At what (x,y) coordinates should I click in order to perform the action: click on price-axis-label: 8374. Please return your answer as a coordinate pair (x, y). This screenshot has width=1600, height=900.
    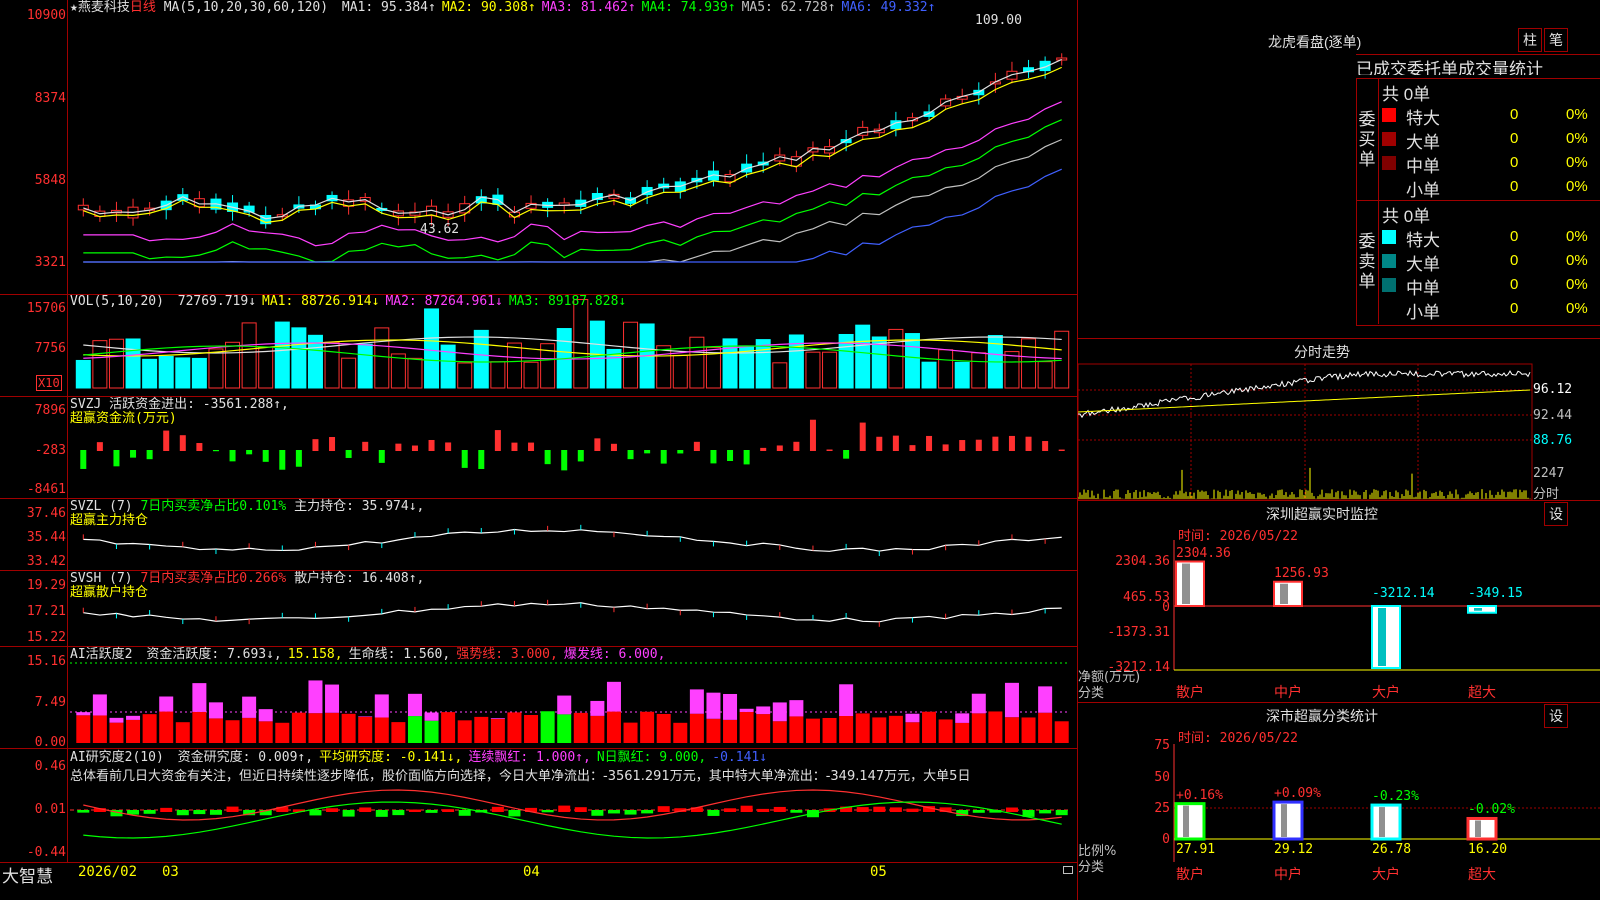
    Looking at the image, I should click on (50, 98).